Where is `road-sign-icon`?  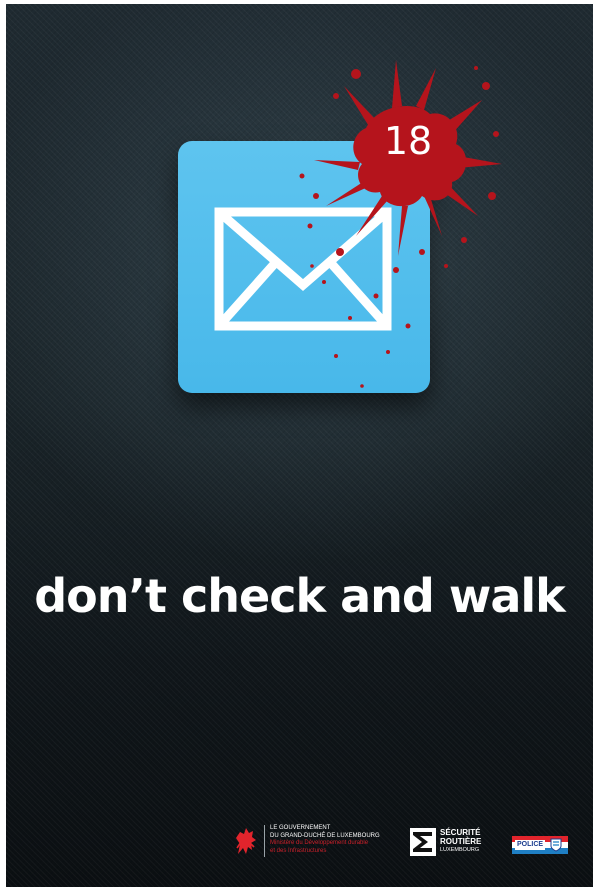 road-sign-icon is located at coordinates (423, 842).